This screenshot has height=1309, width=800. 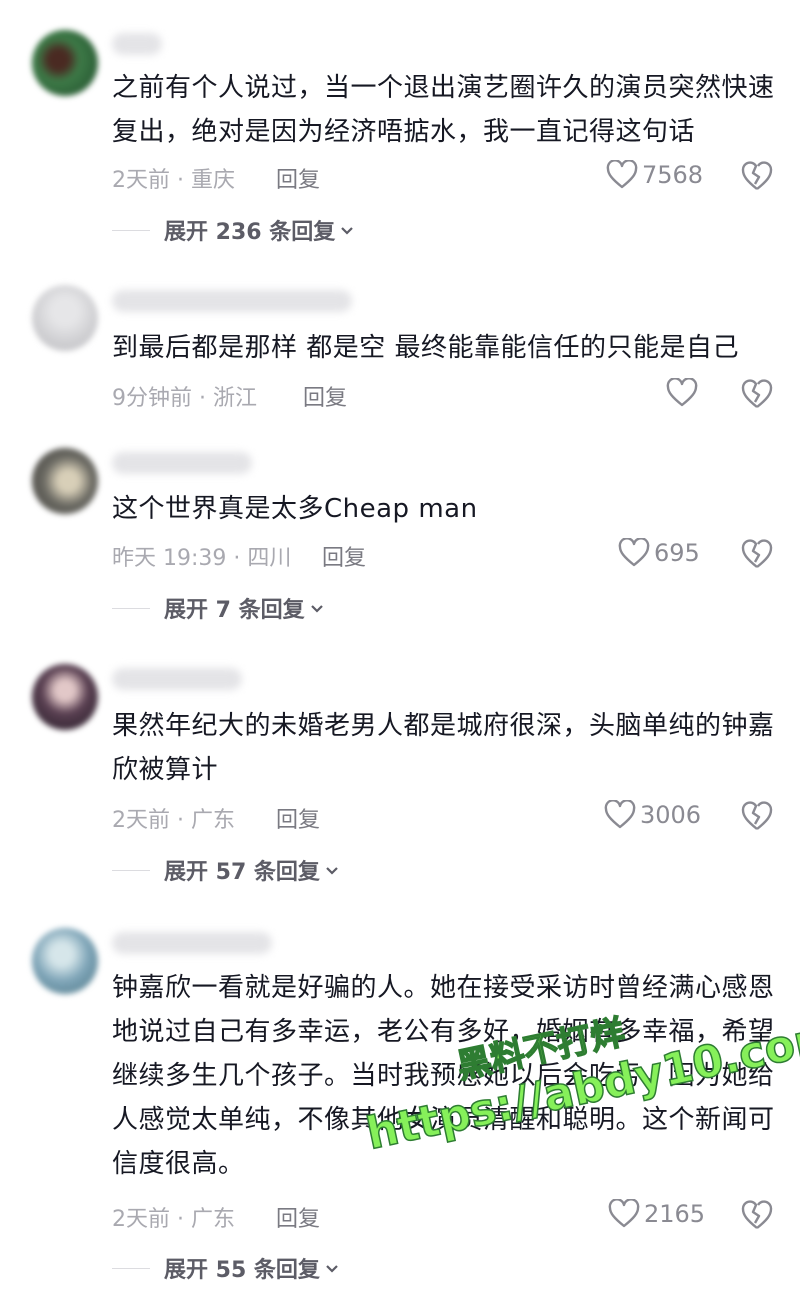 I want to click on like-button: 695, so click(x=659, y=553).